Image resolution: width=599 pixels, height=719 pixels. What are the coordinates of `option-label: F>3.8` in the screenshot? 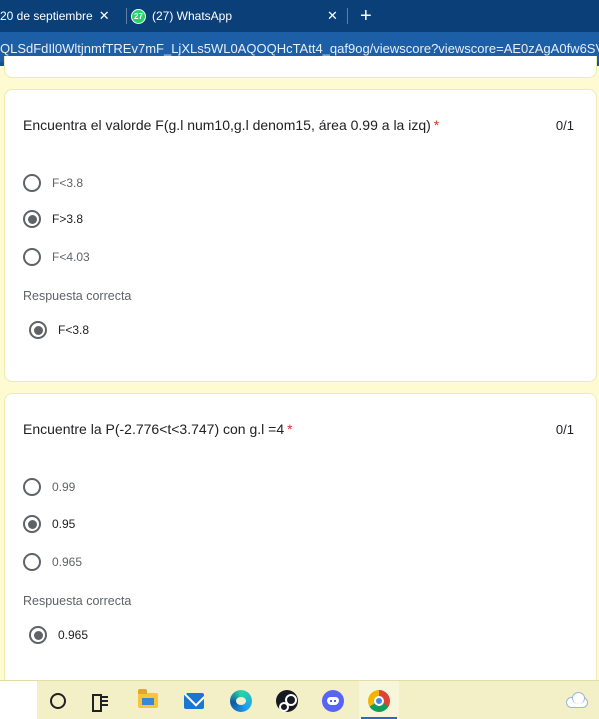 It's located at (68, 219).